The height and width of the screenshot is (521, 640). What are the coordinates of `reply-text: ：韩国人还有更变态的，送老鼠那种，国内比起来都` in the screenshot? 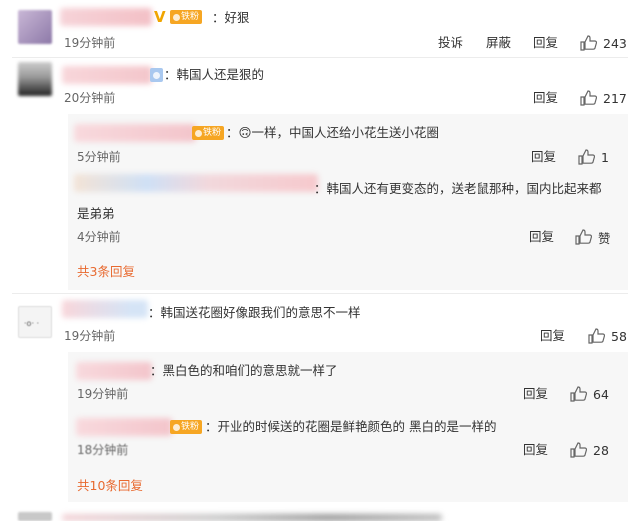 It's located at (458, 188).